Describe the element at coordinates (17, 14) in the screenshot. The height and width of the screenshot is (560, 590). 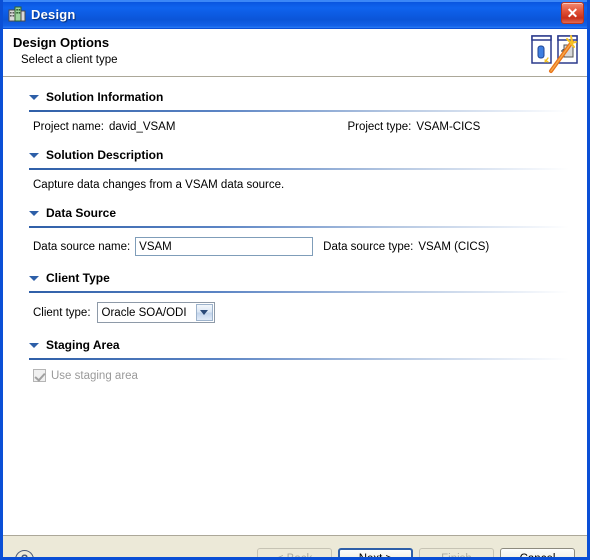
I see `application-window-icon` at that location.